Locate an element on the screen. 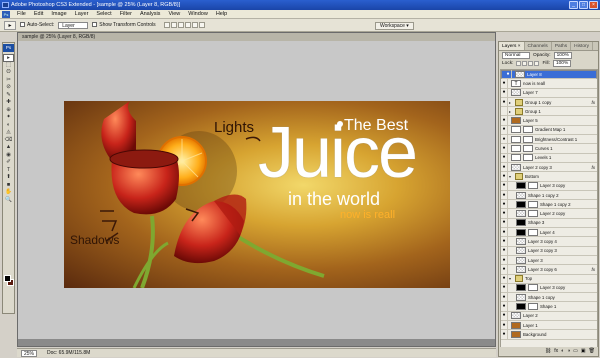 The height and width of the screenshot is (358, 600). menu-image: Image is located at coordinates (58, 14).